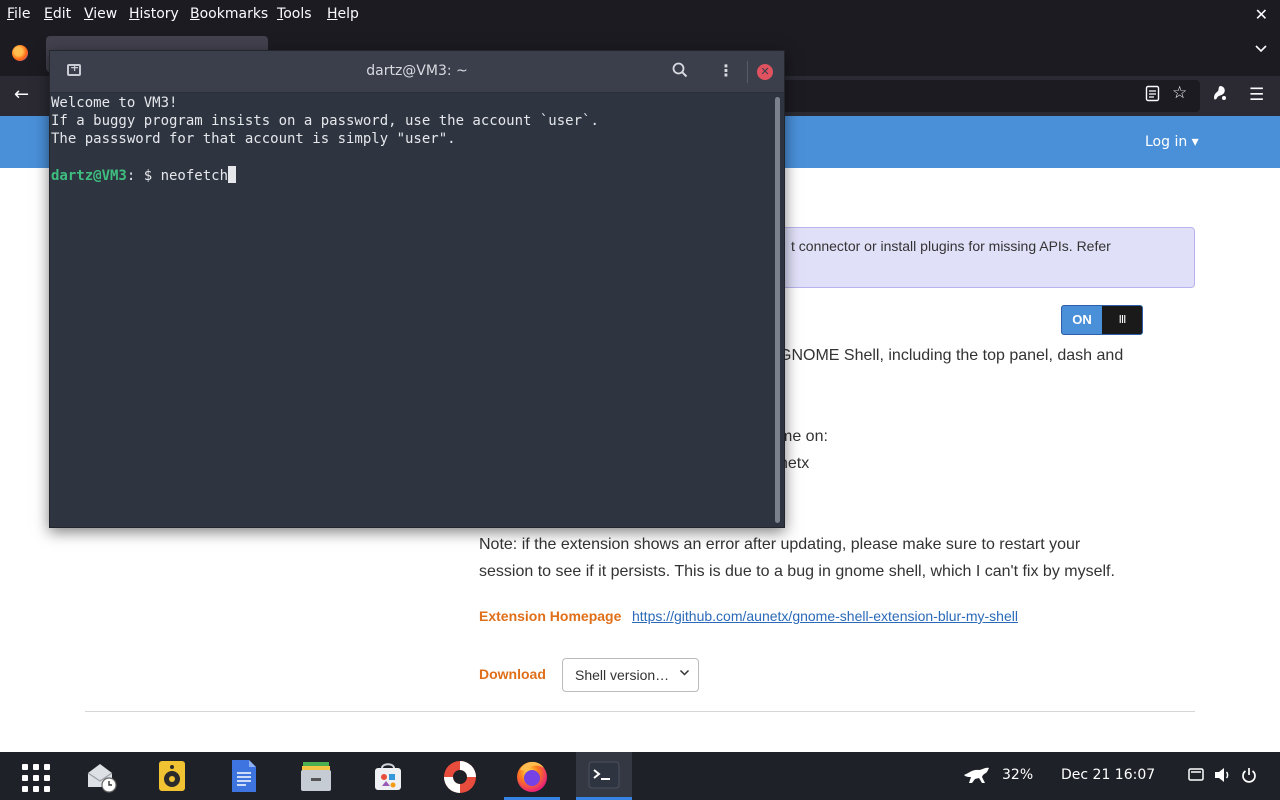 The width and height of the screenshot is (1280, 800). What do you see at coordinates (343, 14) in the screenshot?
I see `menu-help: Help` at bounding box center [343, 14].